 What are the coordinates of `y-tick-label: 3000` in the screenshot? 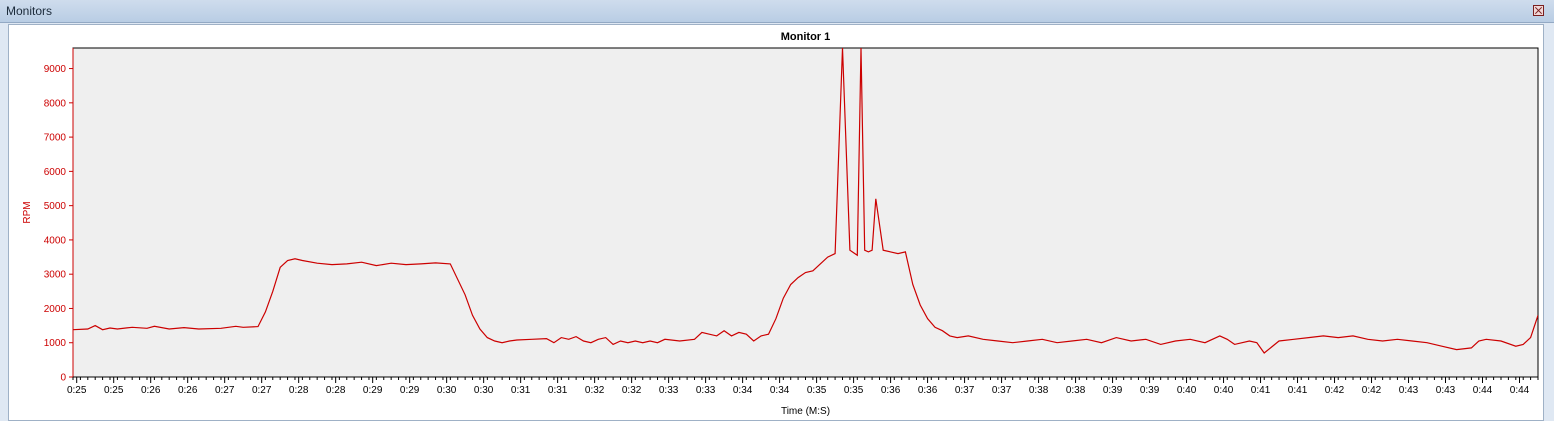 It's located at (55, 275).